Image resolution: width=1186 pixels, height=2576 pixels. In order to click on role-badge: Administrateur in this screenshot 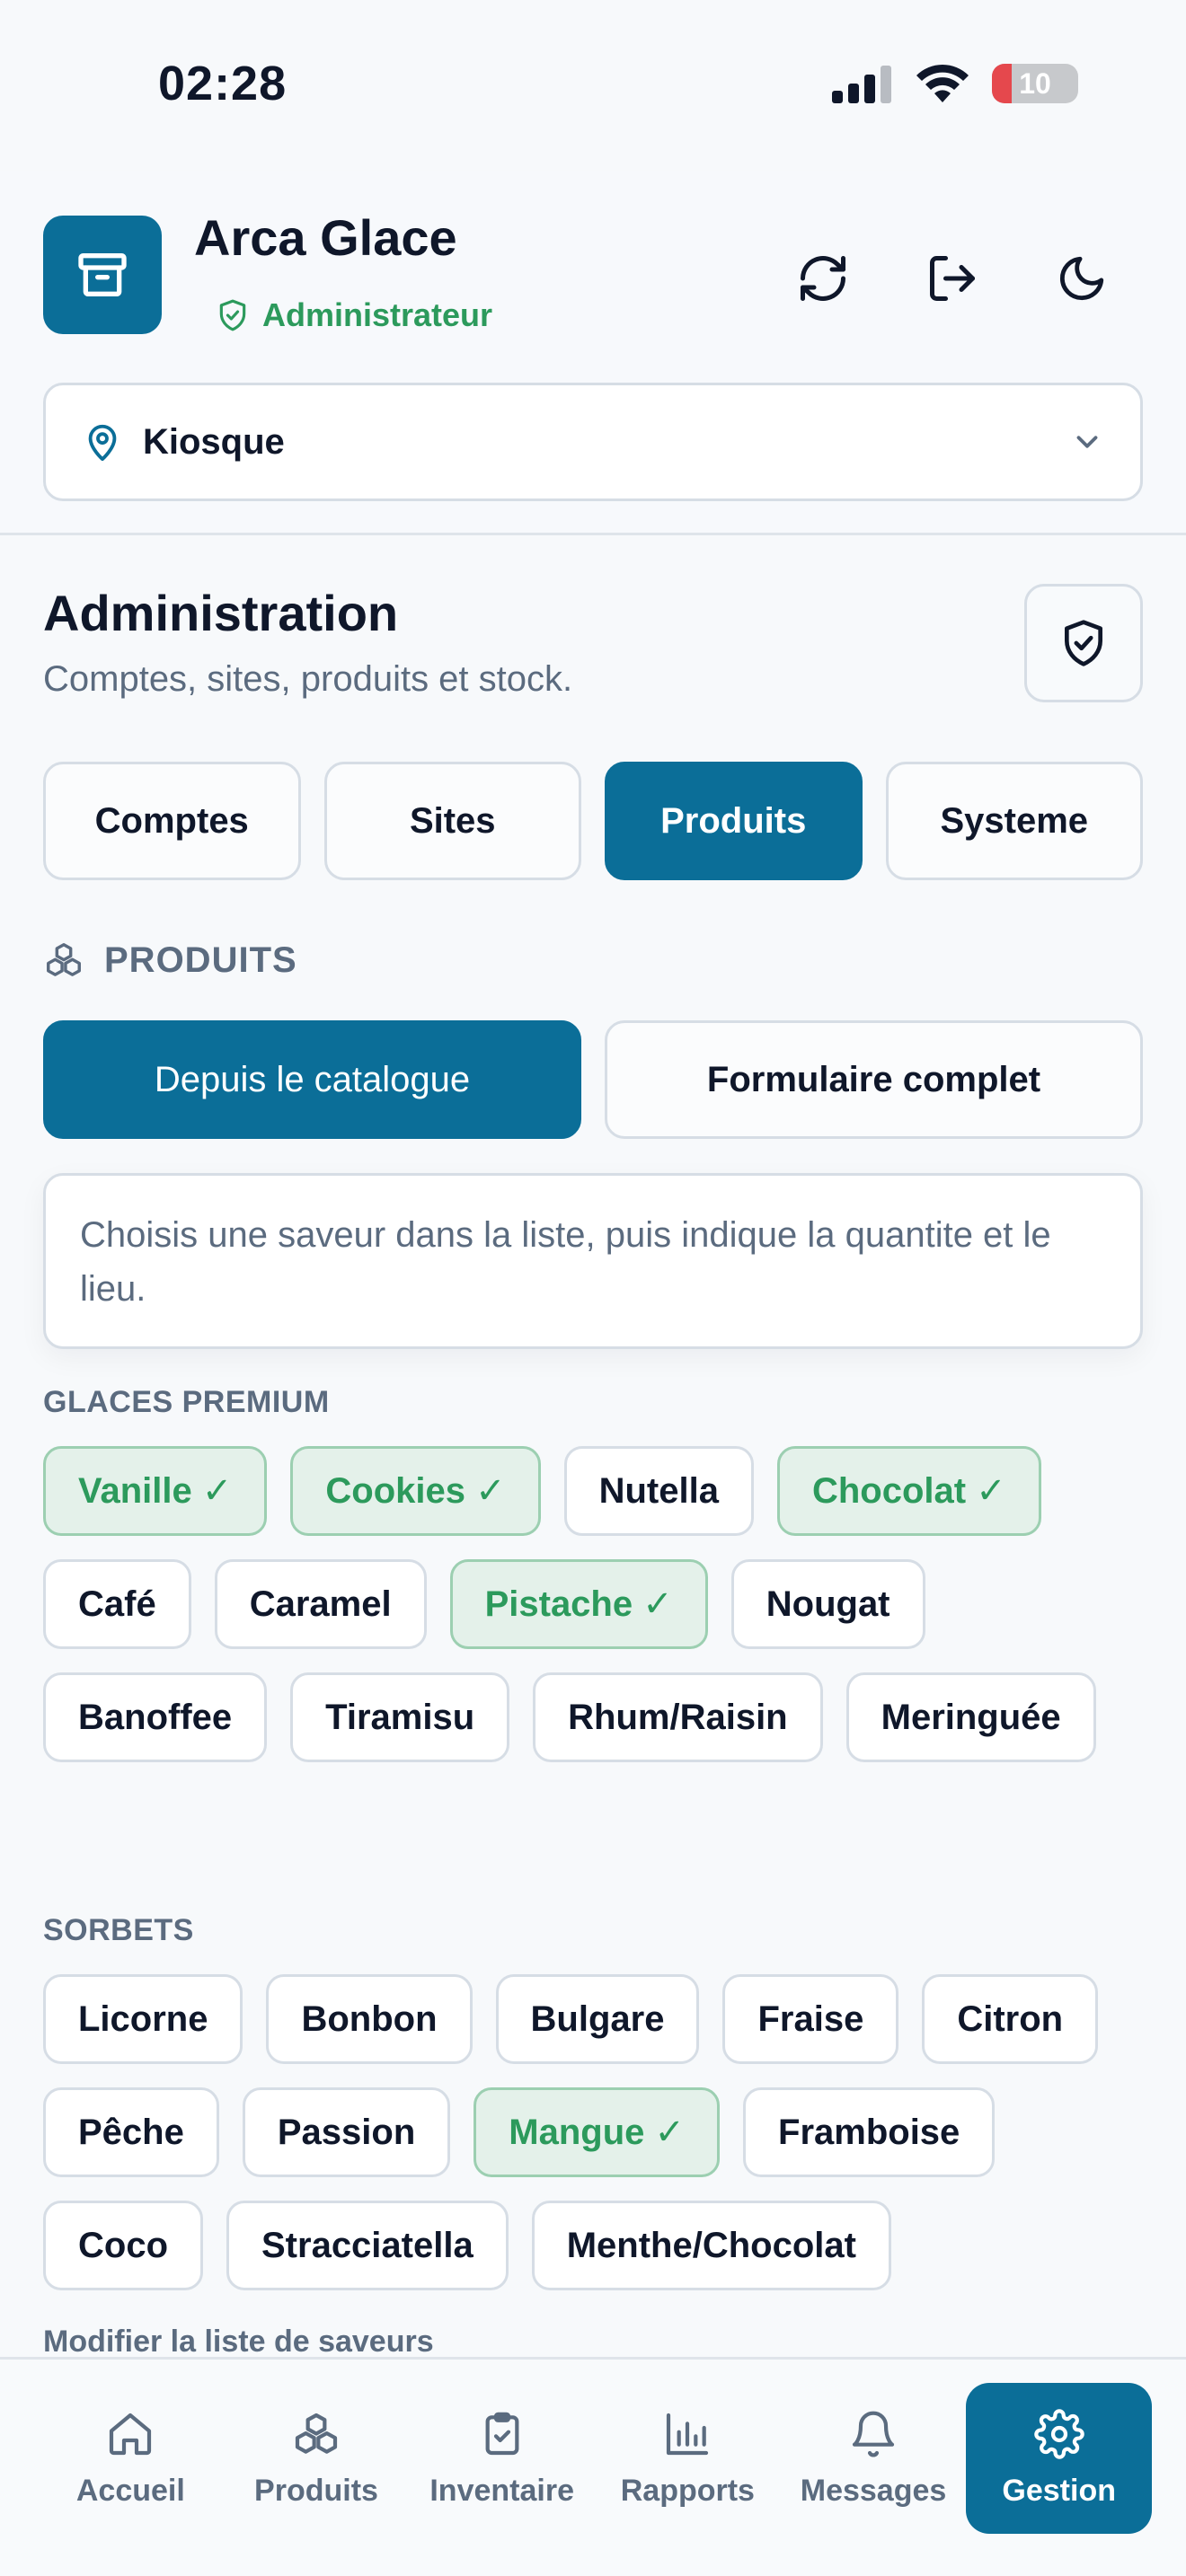, I will do `click(354, 315)`.